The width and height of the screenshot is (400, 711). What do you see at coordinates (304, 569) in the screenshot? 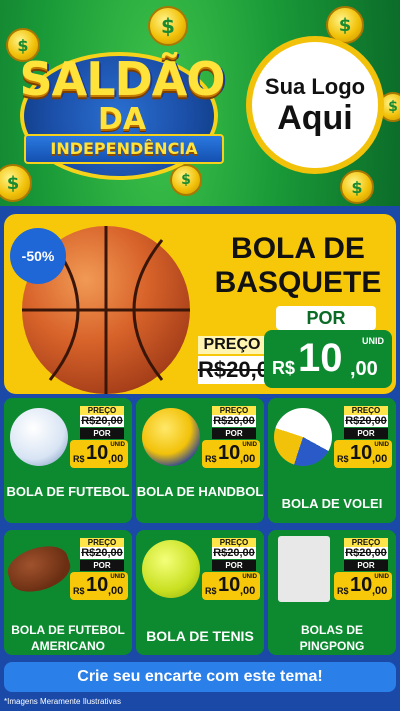
I see `pingpong-balls-image` at bounding box center [304, 569].